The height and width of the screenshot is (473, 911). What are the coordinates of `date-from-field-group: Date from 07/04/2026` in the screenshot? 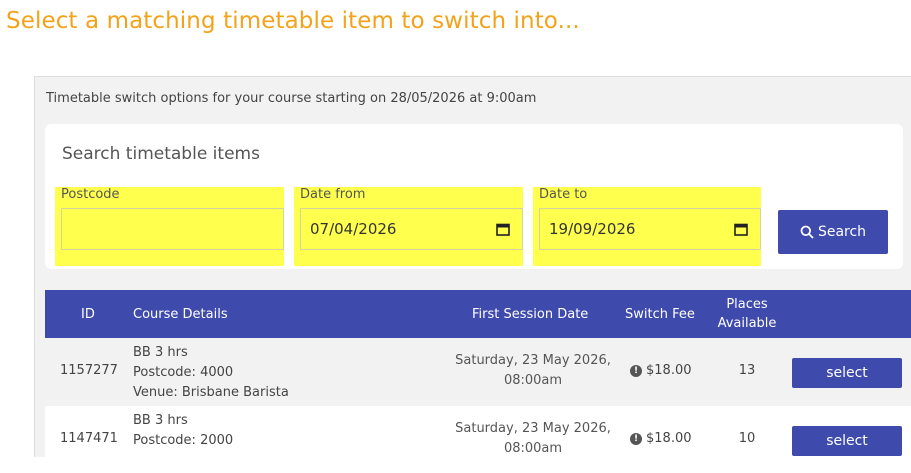 It's located at (408, 226).